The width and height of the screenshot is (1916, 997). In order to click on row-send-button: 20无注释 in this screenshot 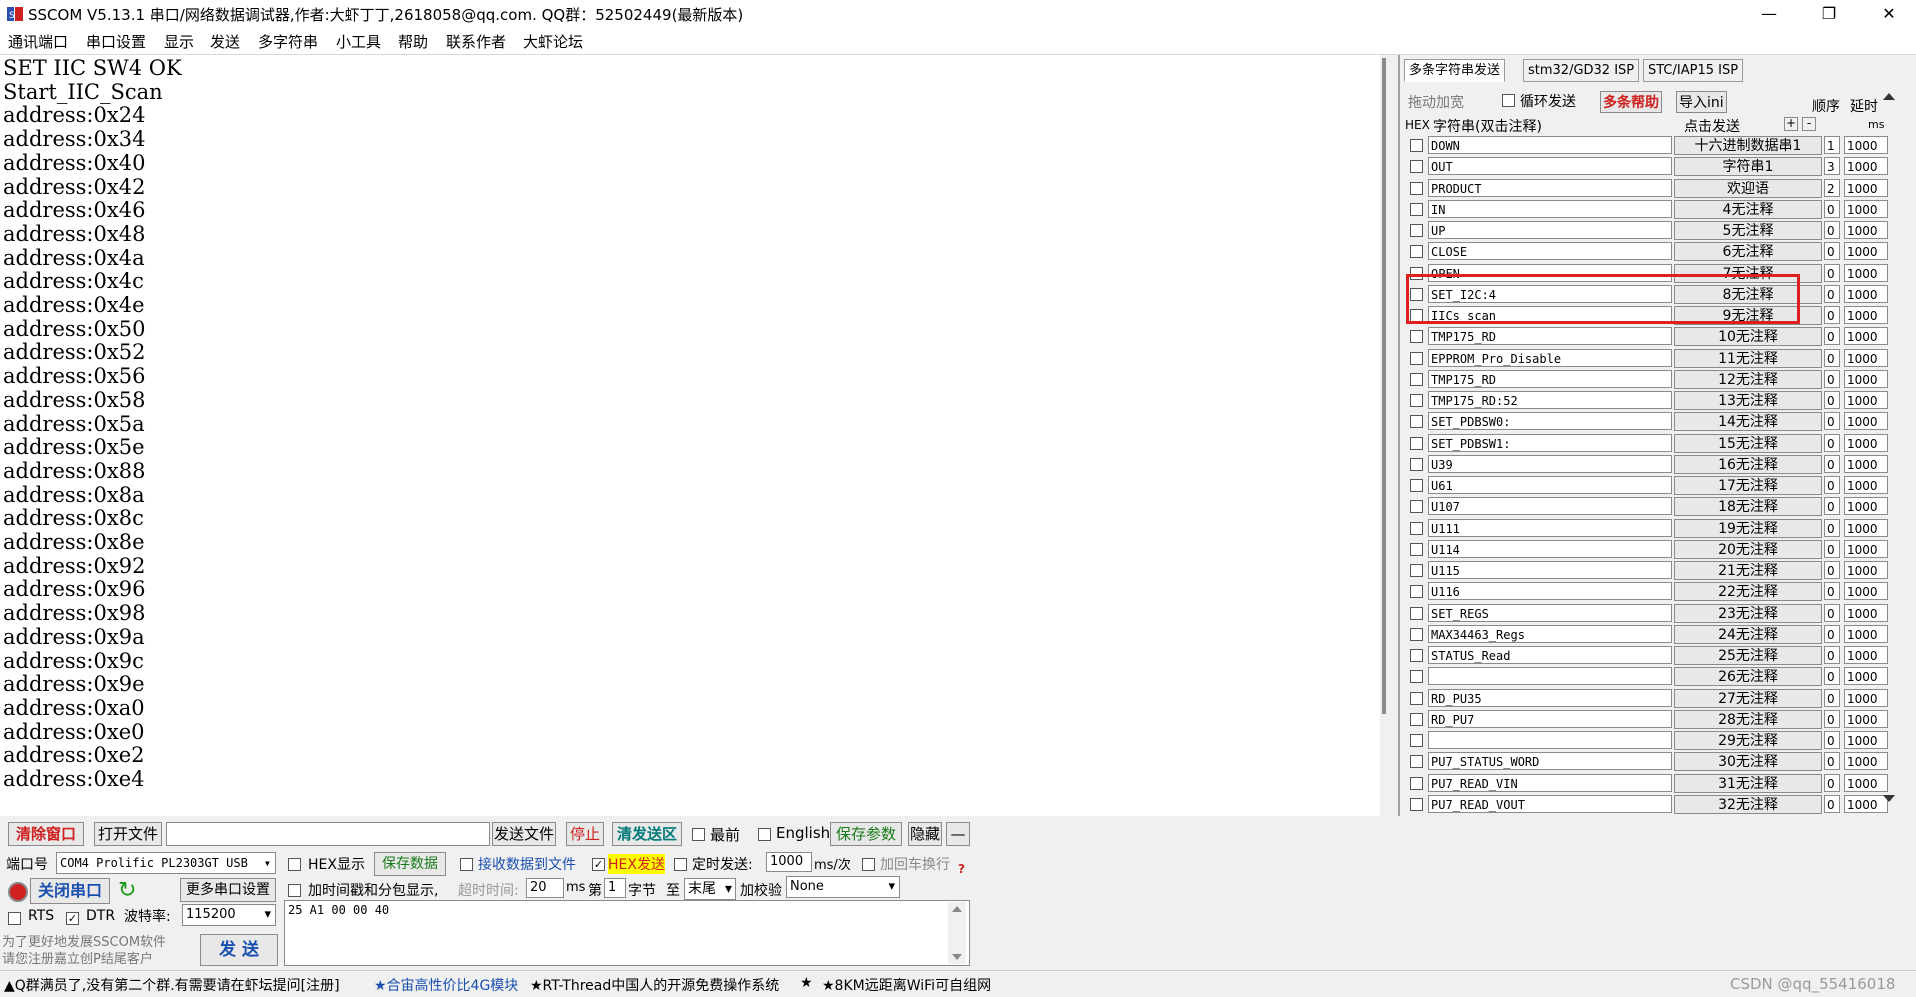, I will do `click(1748, 549)`.